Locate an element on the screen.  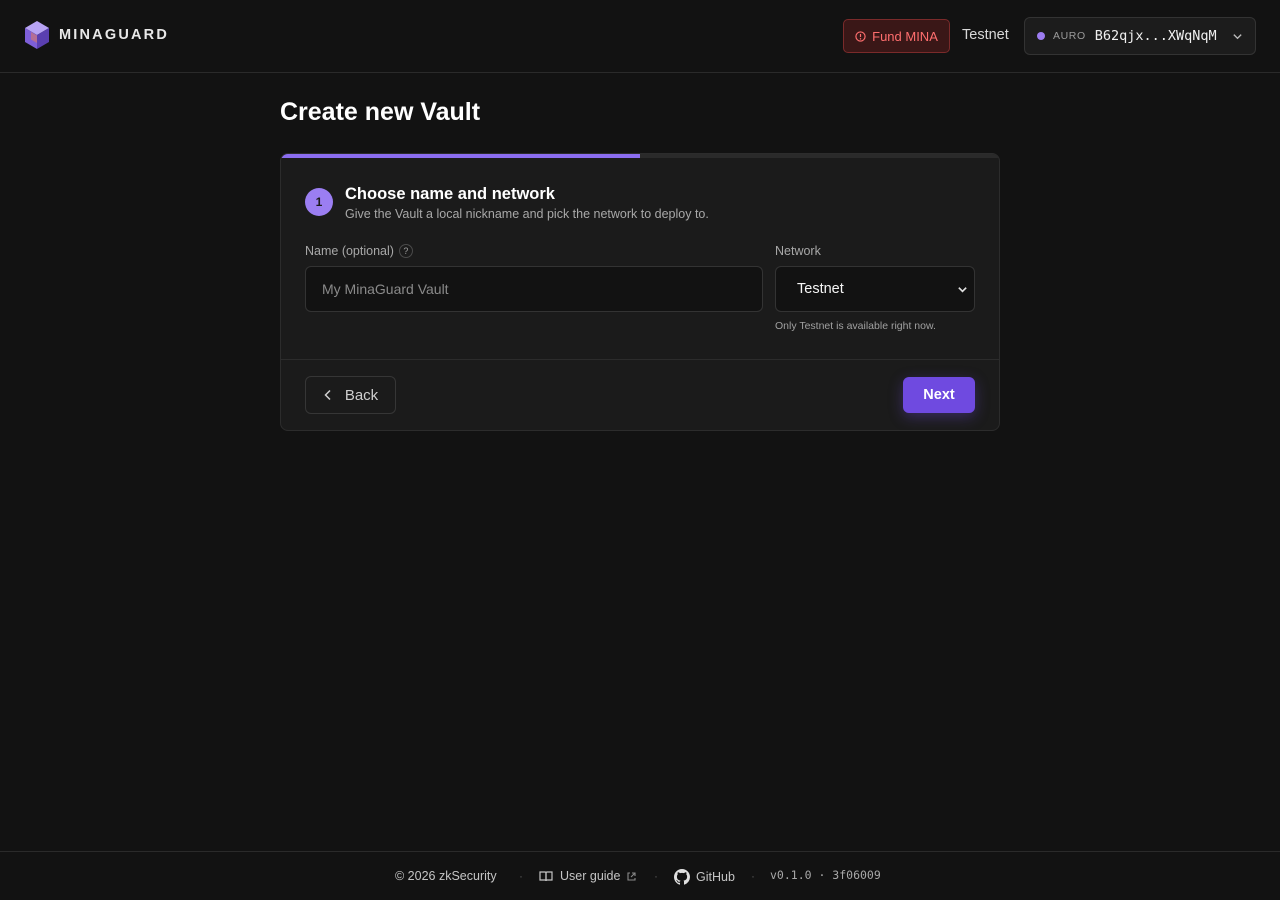
vault-name-input is located at coordinates (534, 289).